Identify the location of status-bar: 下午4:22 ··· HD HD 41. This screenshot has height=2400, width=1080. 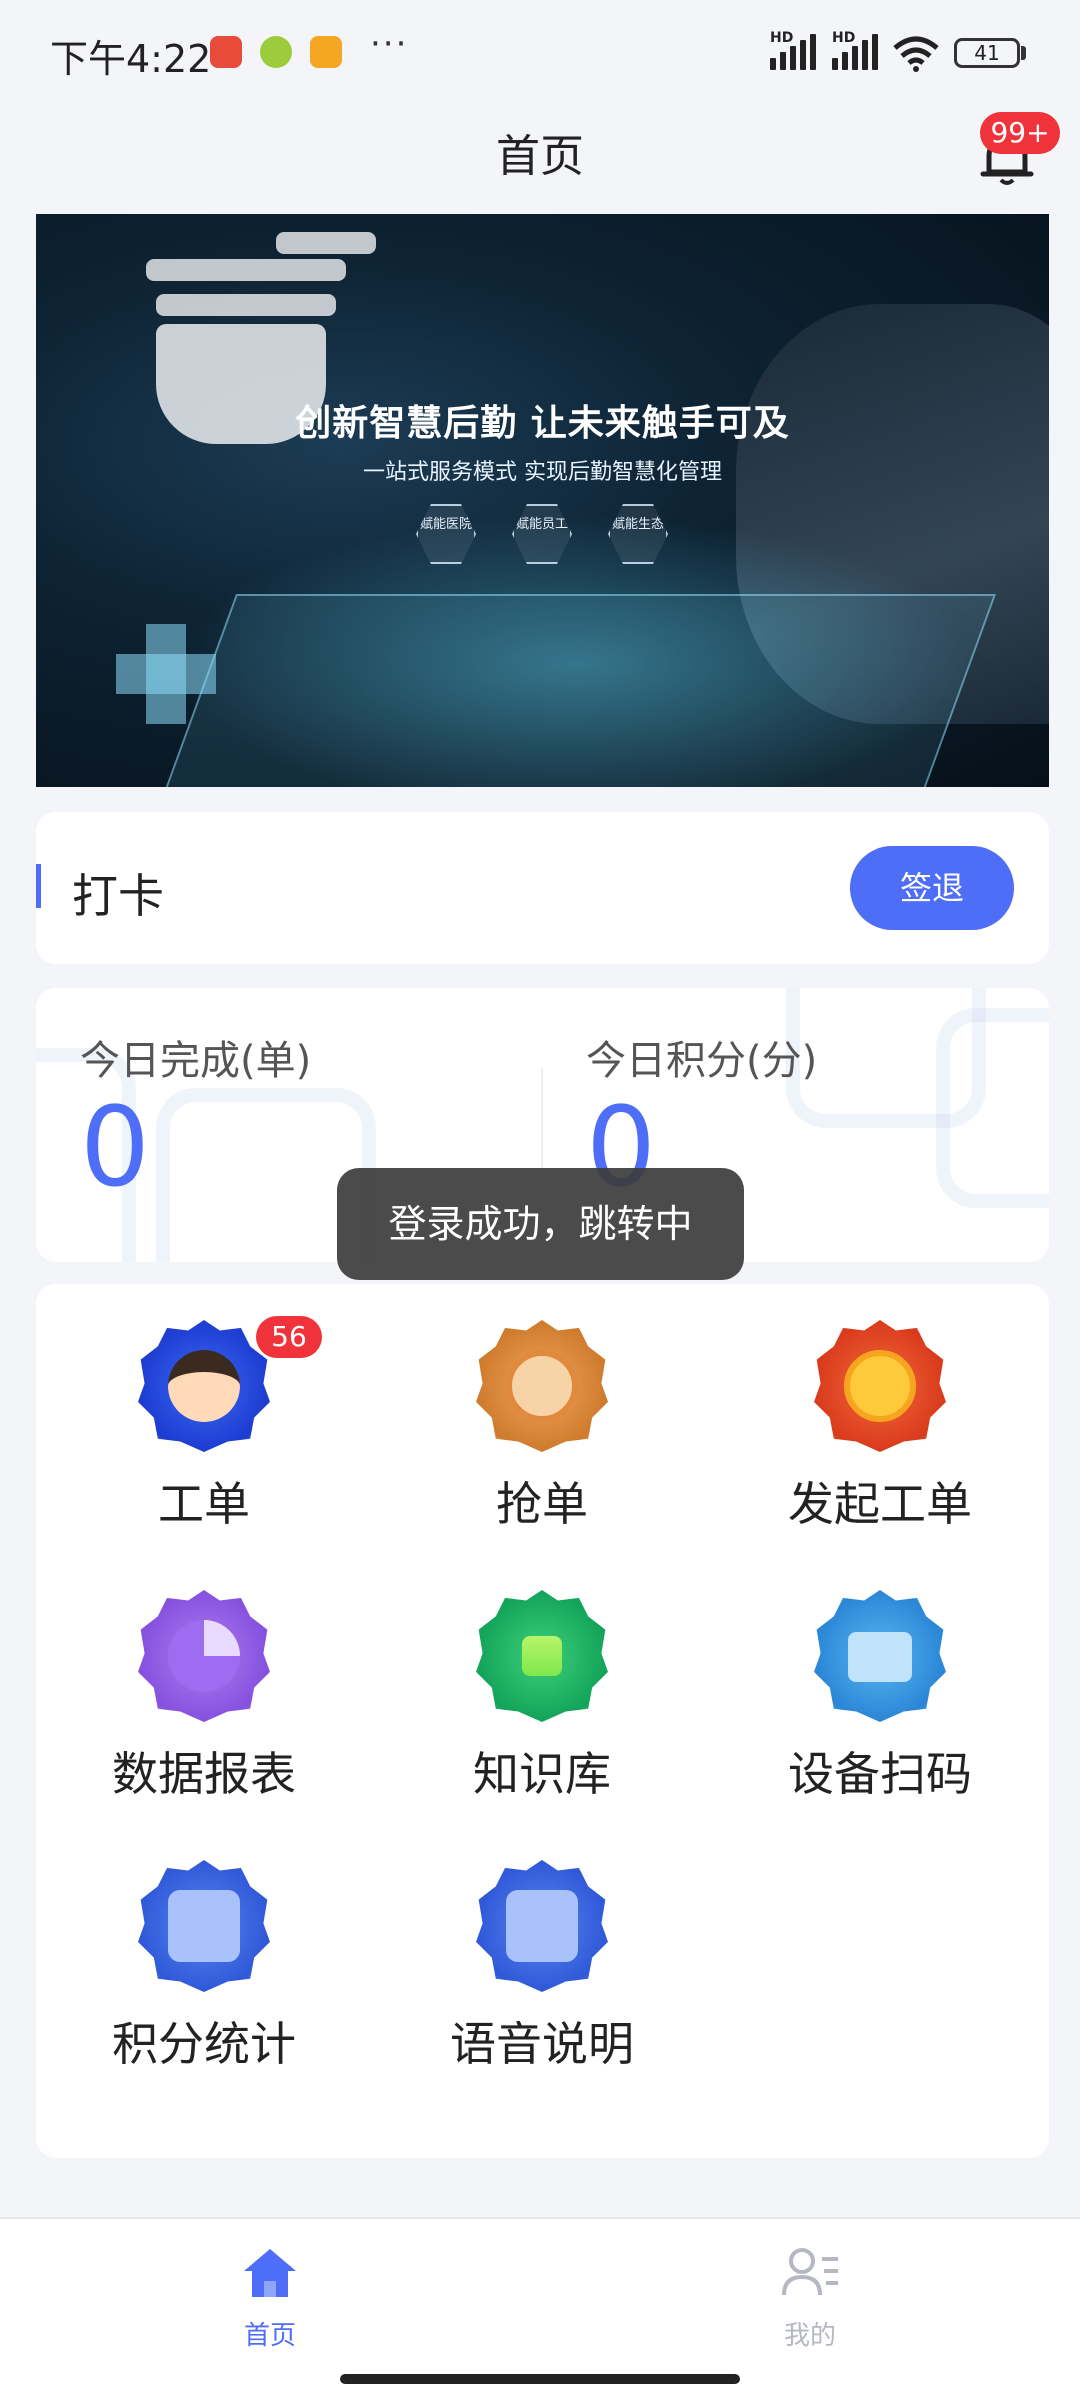
(540, 50).